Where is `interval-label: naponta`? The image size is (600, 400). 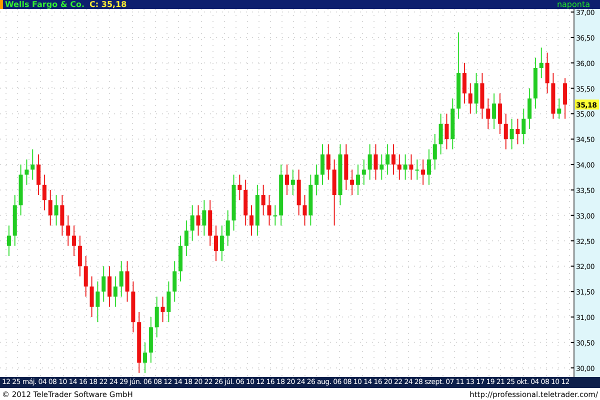
interval-label: naponta is located at coordinates (573, 4).